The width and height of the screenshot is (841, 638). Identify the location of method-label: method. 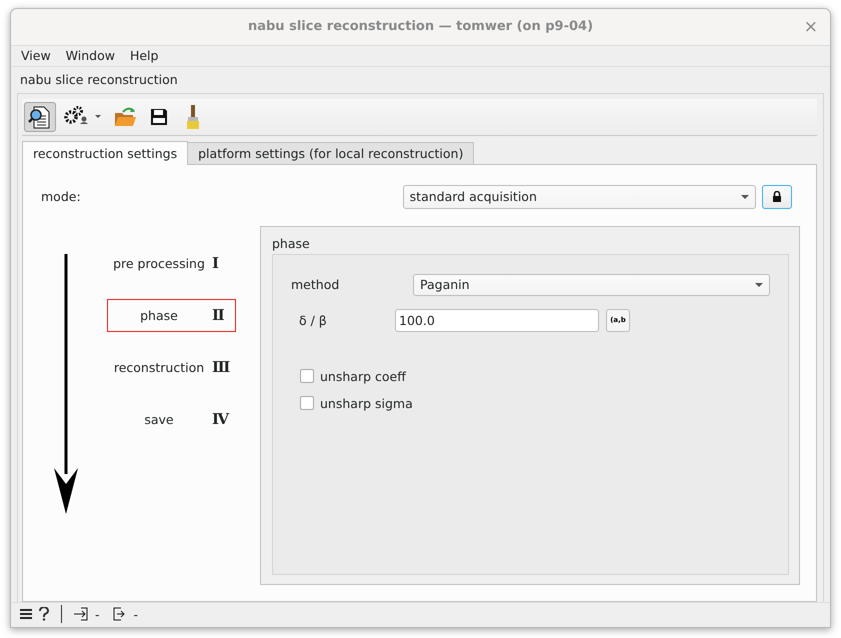
(315, 284).